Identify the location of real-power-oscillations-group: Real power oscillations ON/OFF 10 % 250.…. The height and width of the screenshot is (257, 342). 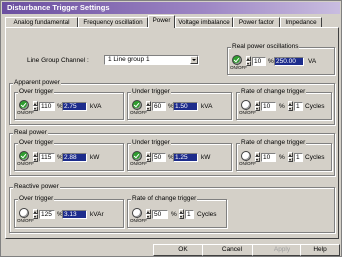
(281, 59).